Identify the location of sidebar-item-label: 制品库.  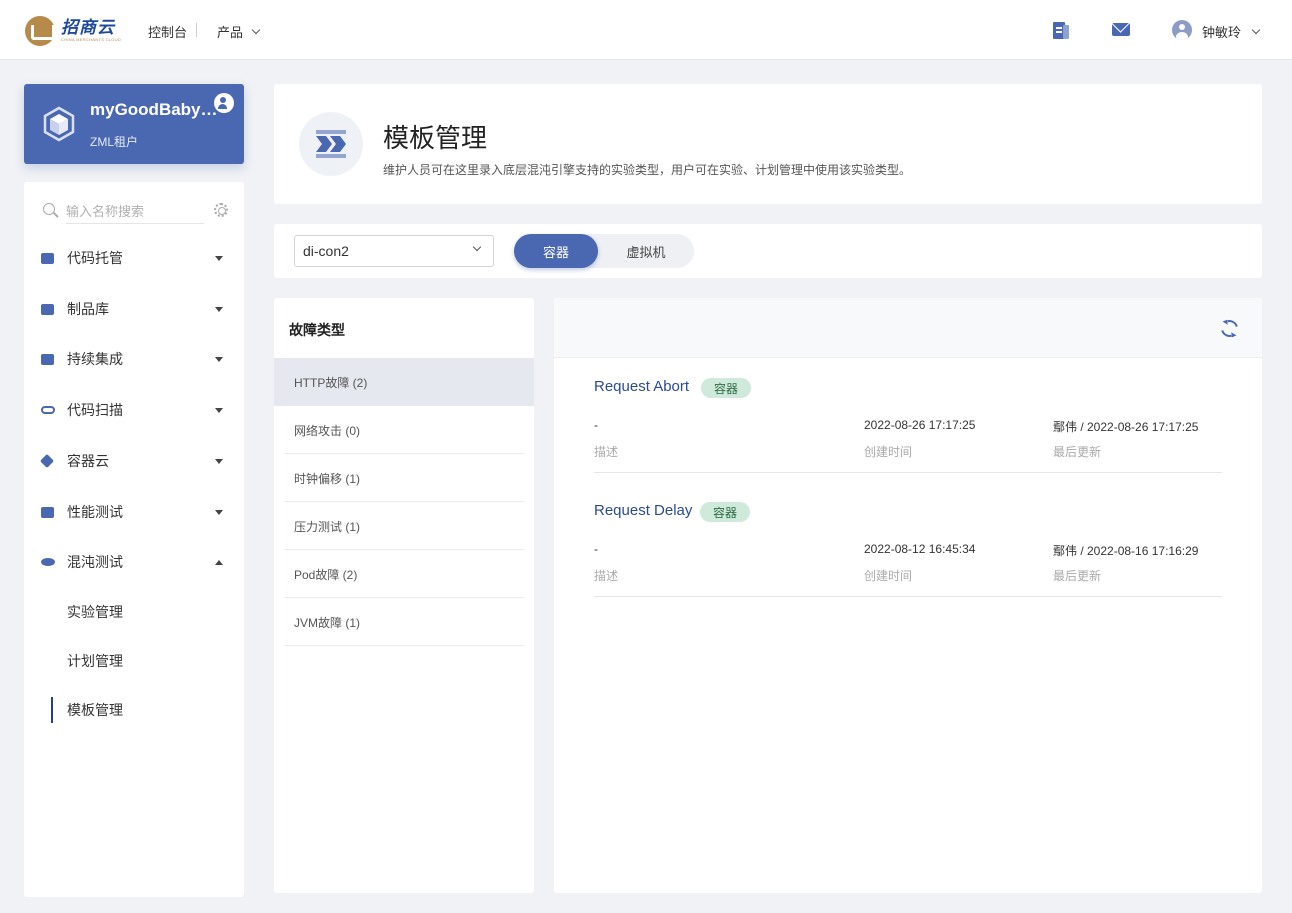
(88, 309).